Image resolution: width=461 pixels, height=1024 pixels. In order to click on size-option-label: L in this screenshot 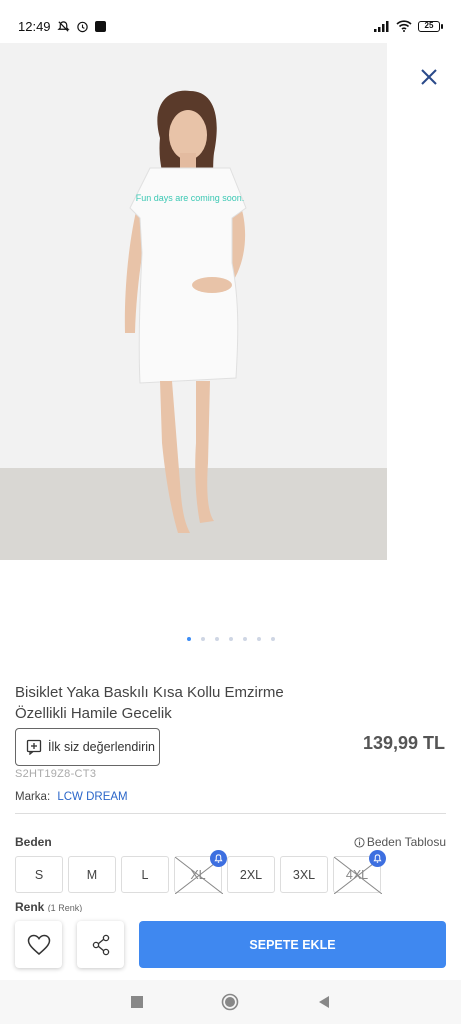, I will do `click(145, 874)`.